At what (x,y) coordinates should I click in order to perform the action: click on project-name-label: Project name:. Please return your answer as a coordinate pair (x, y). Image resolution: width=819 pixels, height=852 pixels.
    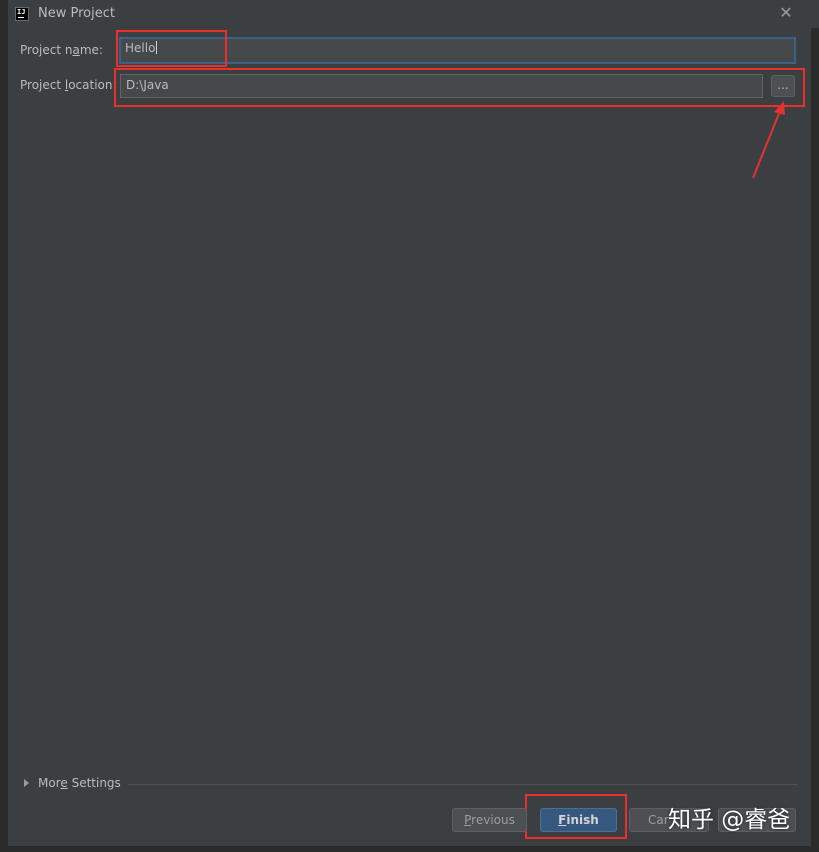
    Looking at the image, I should click on (61, 50).